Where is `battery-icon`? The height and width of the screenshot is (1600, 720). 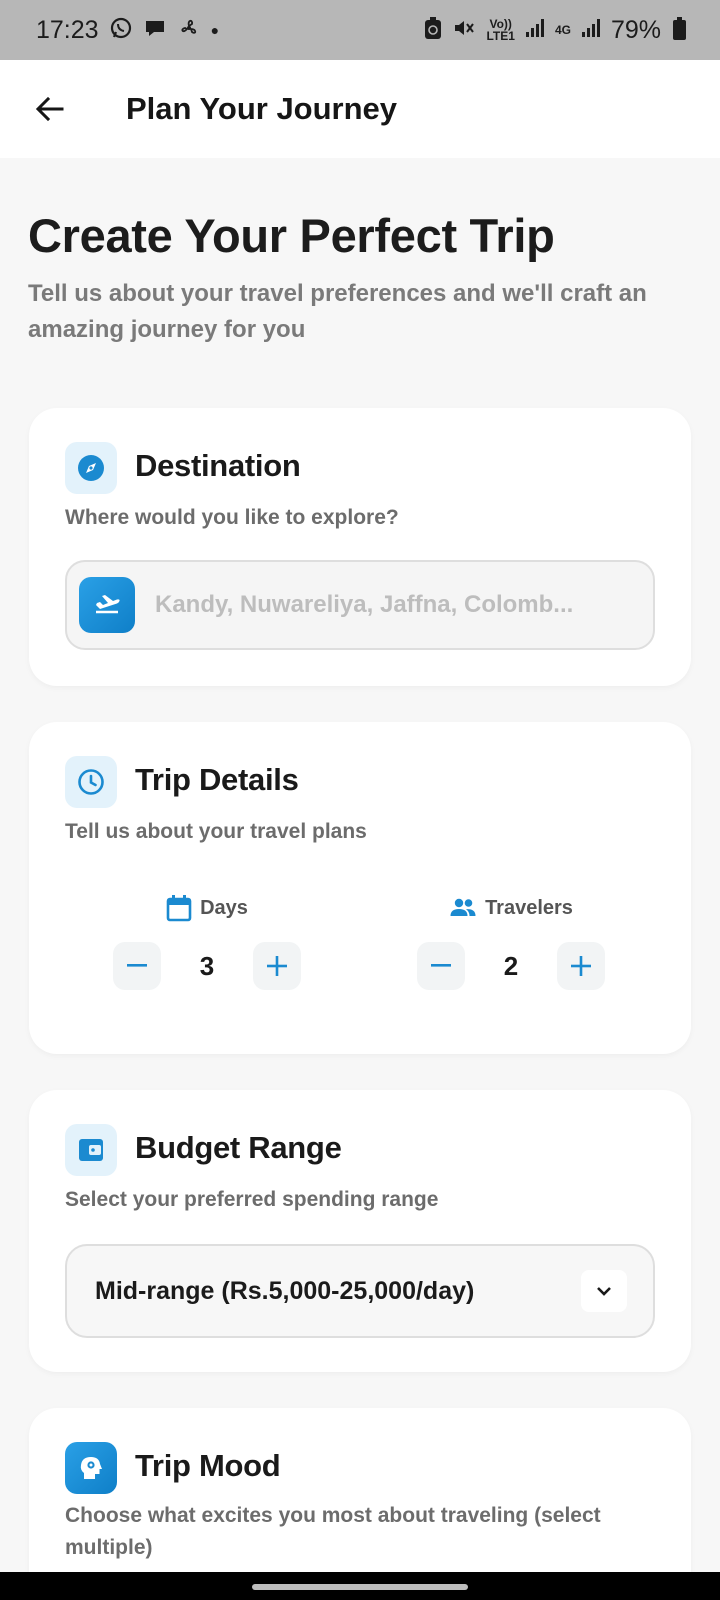
battery-icon is located at coordinates (679, 28).